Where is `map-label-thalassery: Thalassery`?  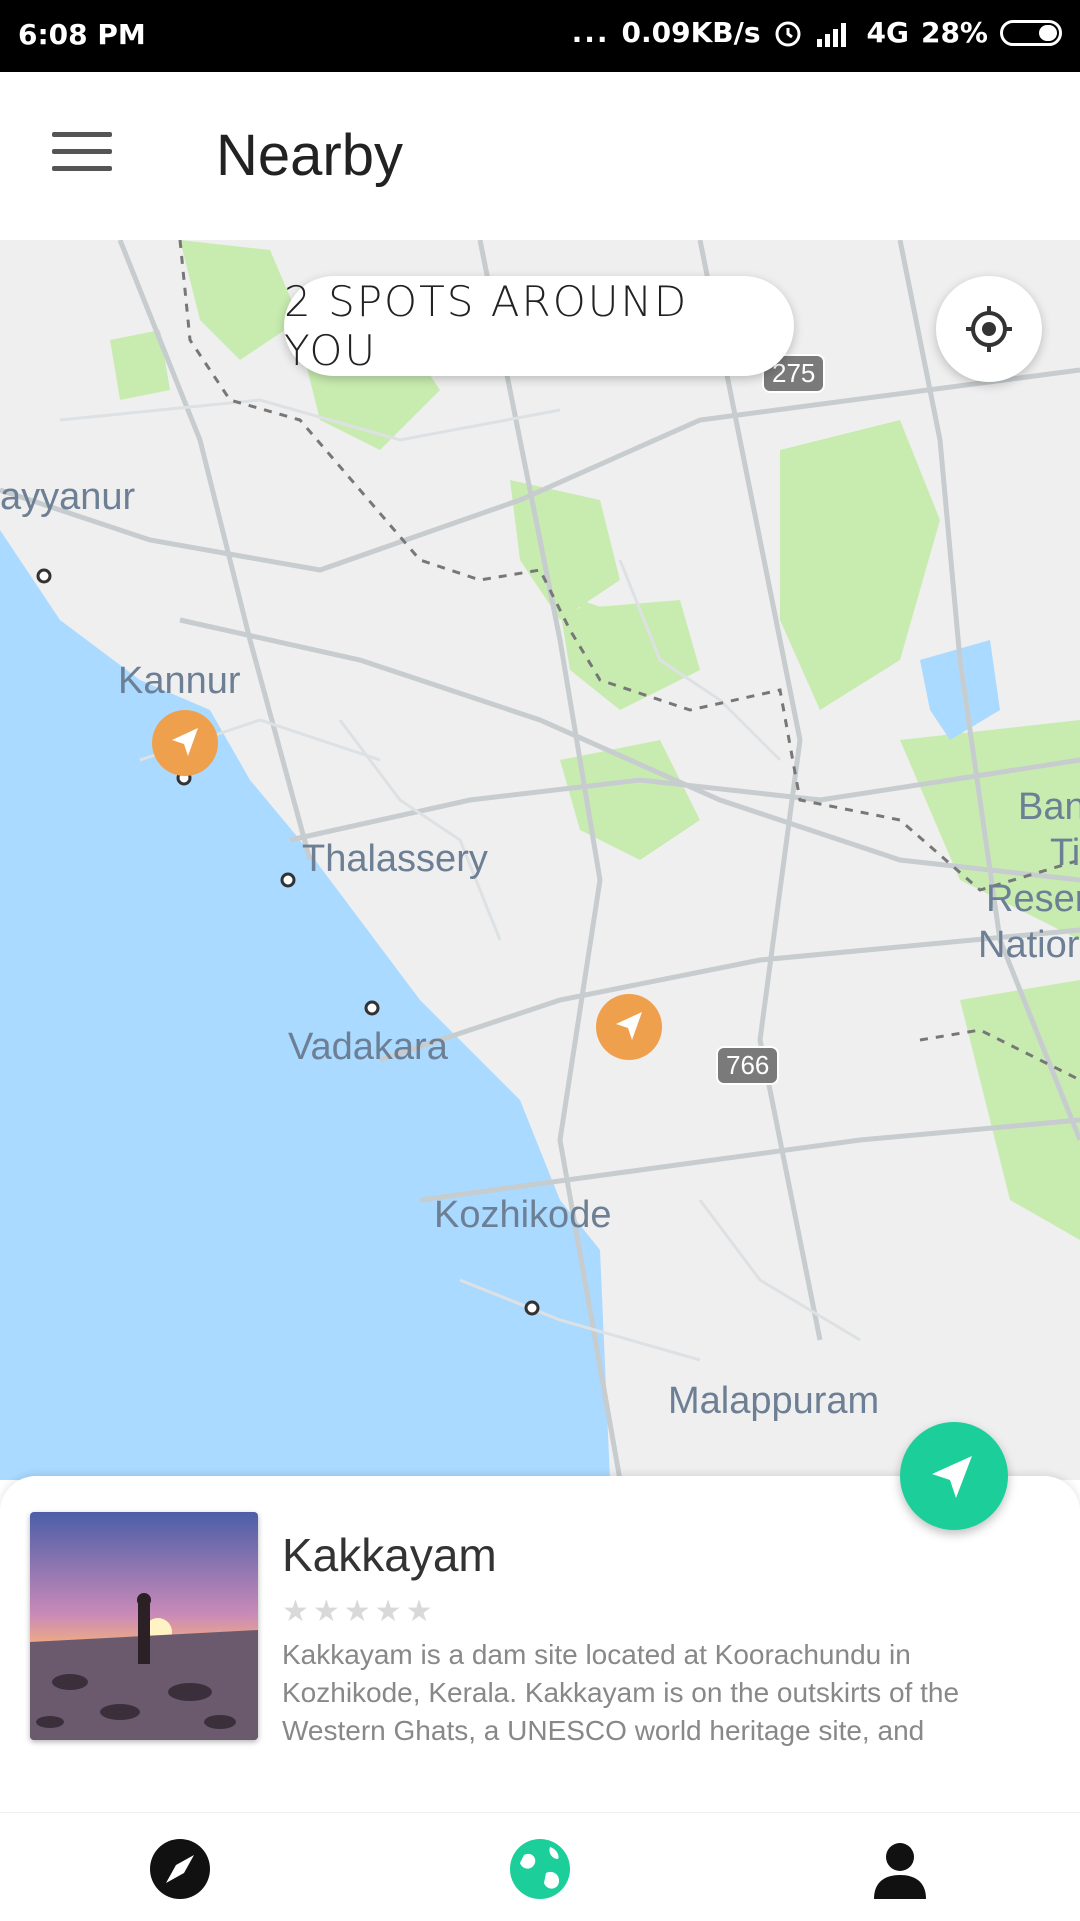
map-label-thalassery: Thalassery is located at coordinates (395, 859).